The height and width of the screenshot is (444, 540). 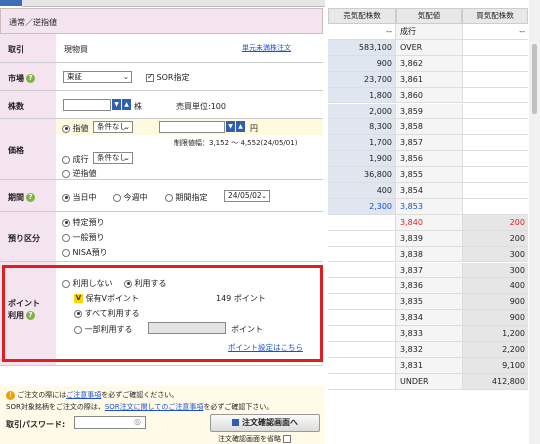 I want to click on period-today-label: 当日中, so click(x=84, y=197).